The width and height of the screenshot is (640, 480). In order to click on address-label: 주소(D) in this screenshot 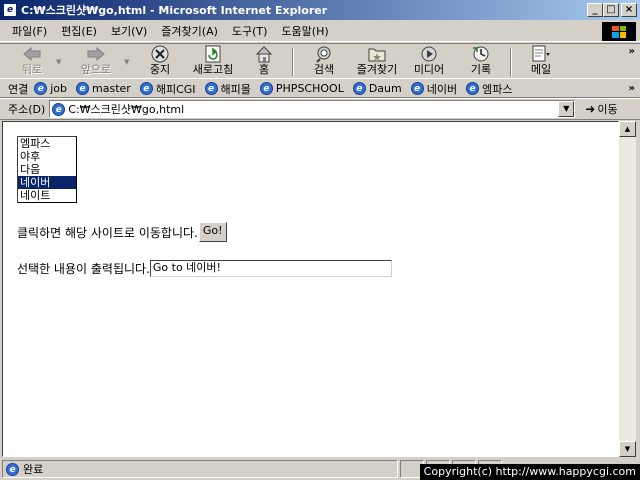, I will do `click(27, 109)`.